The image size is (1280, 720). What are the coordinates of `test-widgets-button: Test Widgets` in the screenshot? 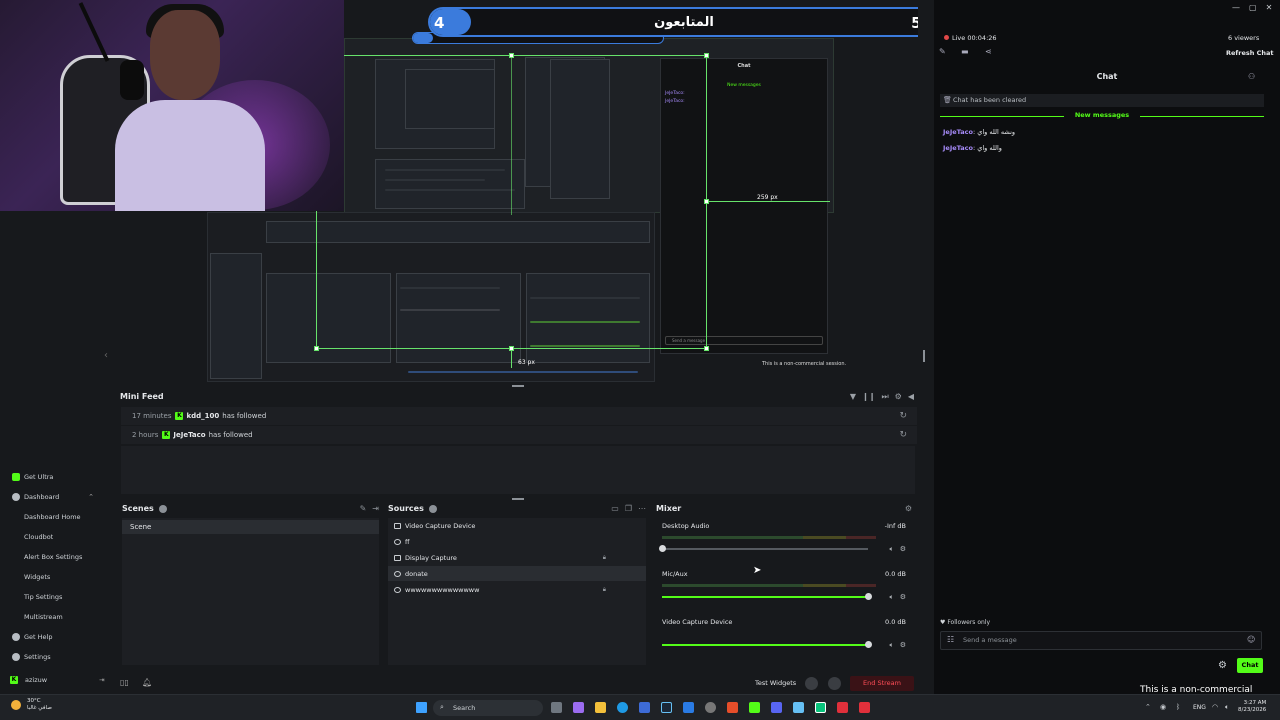 It's located at (775, 683).